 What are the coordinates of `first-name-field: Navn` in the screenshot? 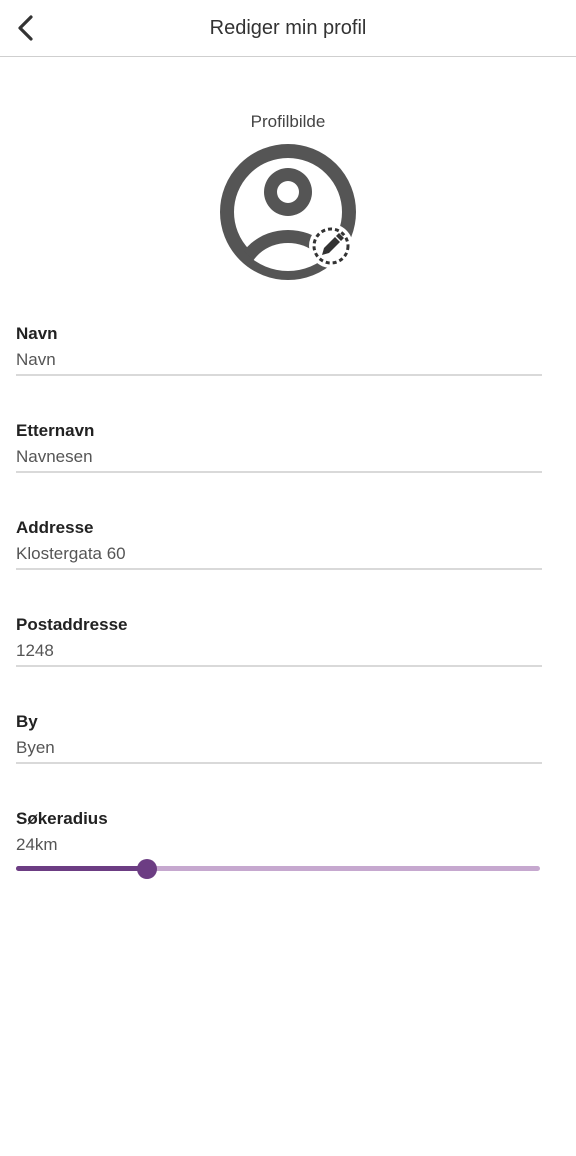 It's located at (279, 349).